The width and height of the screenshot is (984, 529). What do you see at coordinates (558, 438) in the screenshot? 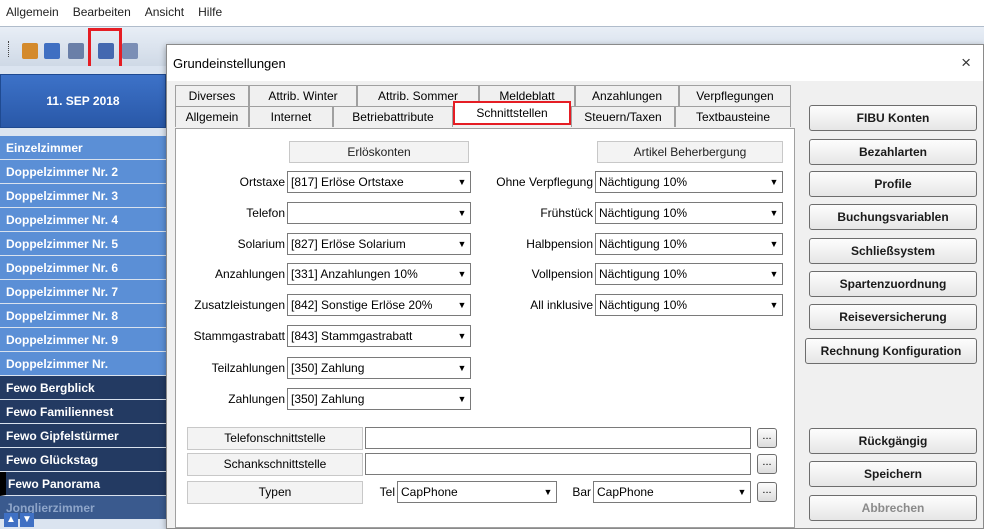
I see `telefonschnittstelle-input` at bounding box center [558, 438].